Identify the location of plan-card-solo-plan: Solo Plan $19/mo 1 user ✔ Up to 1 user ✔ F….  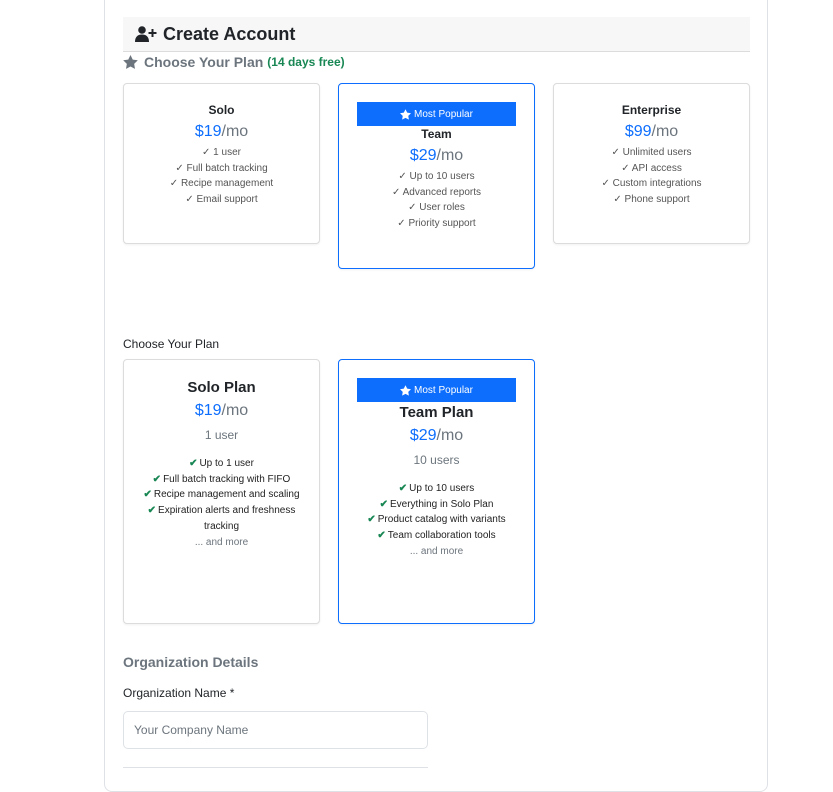
(221, 491).